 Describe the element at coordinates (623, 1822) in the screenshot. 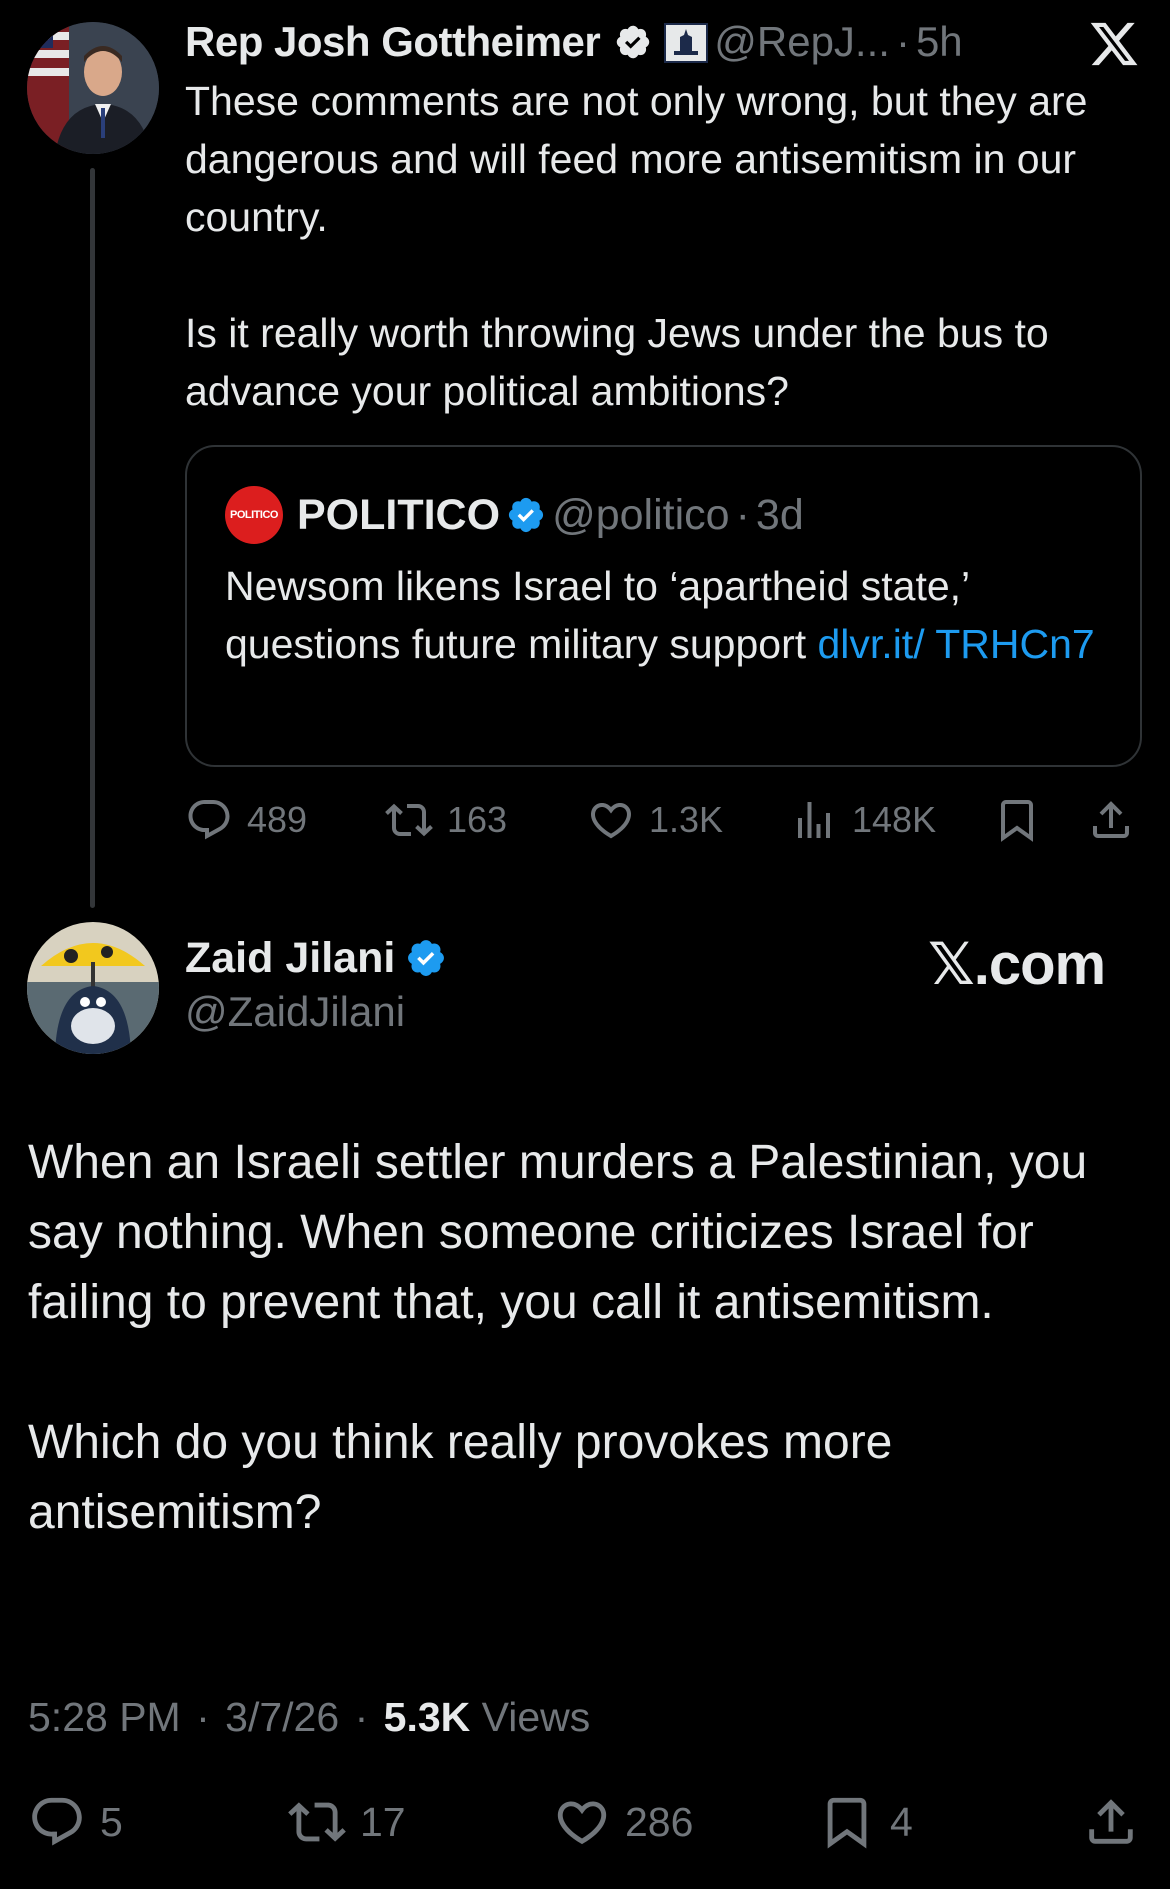

I see `like-button: 286` at that location.